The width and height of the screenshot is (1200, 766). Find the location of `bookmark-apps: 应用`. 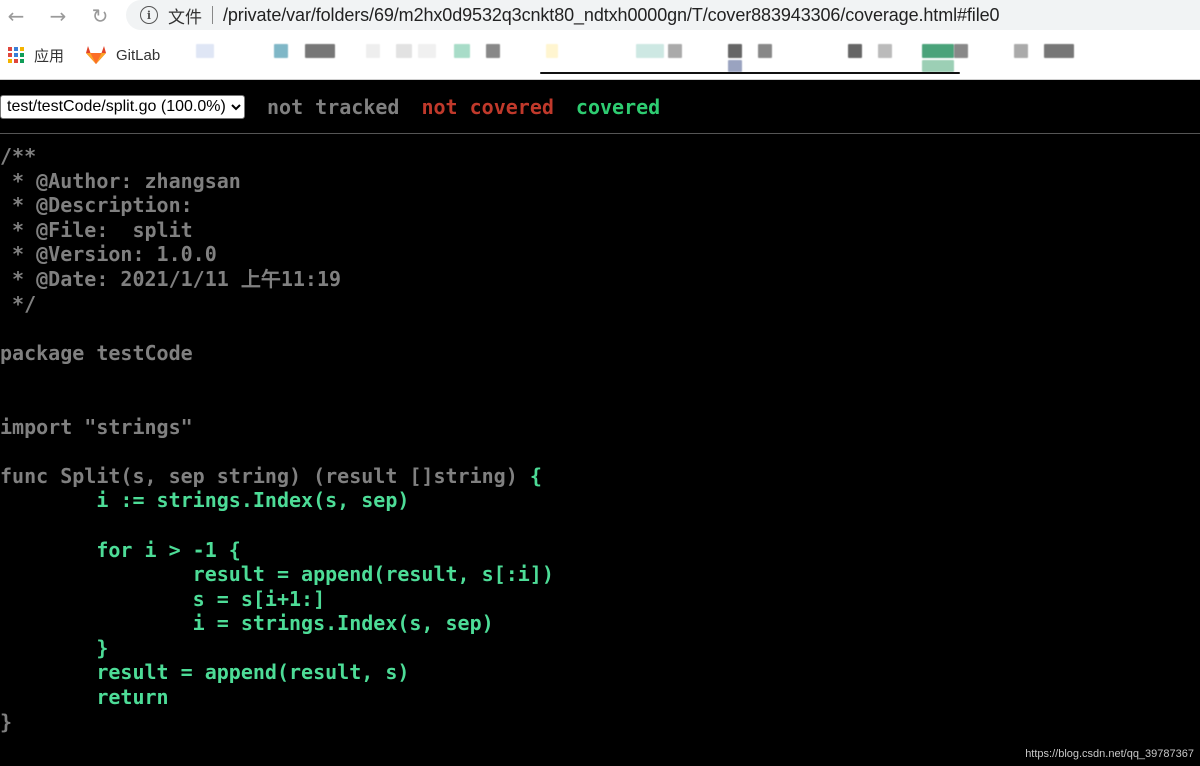

bookmark-apps: 应用 is located at coordinates (36, 55).